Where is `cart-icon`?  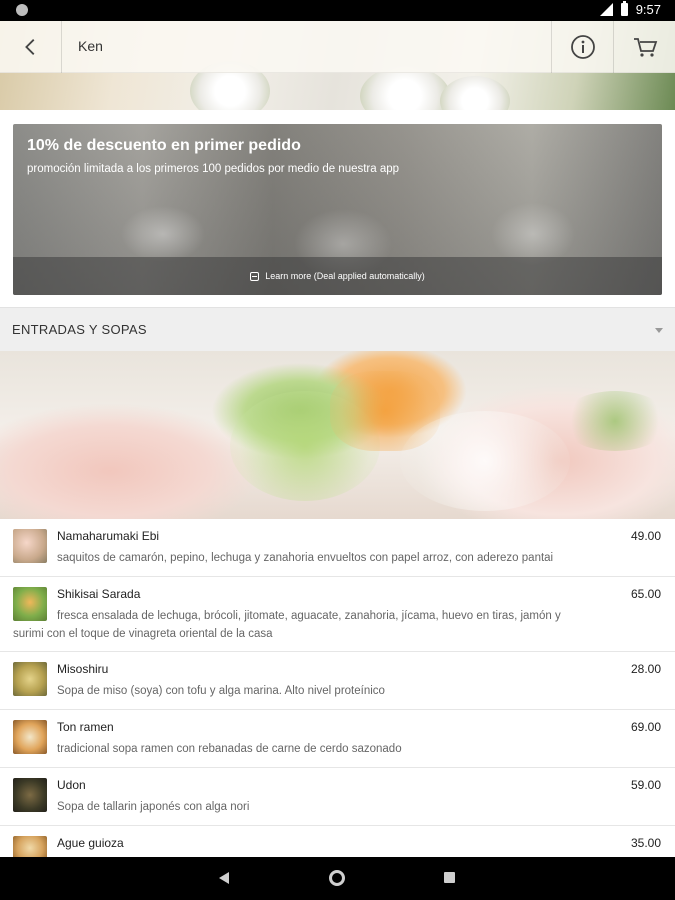
cart-icon is located at coordinates (645, 47).